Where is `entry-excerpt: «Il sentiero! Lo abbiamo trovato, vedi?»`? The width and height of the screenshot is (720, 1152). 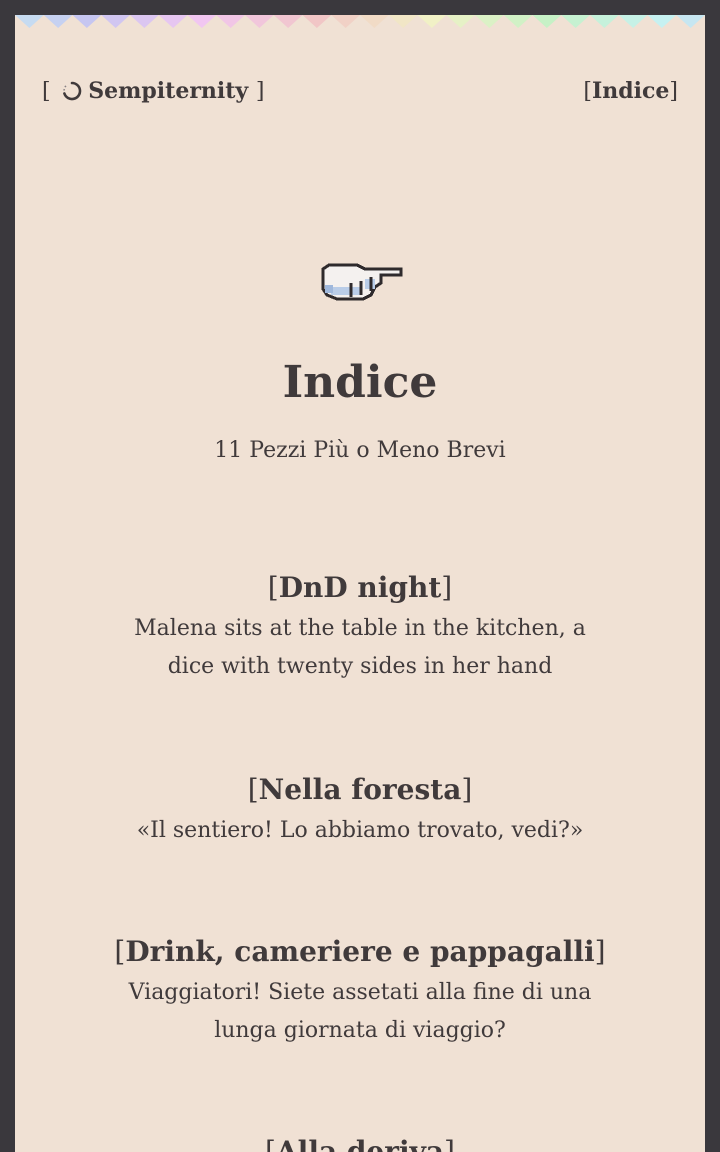
entry-excerpt: «Il sentiero! Lo abbiamo trovato, vedi?» is located at coordinates (360, 830).